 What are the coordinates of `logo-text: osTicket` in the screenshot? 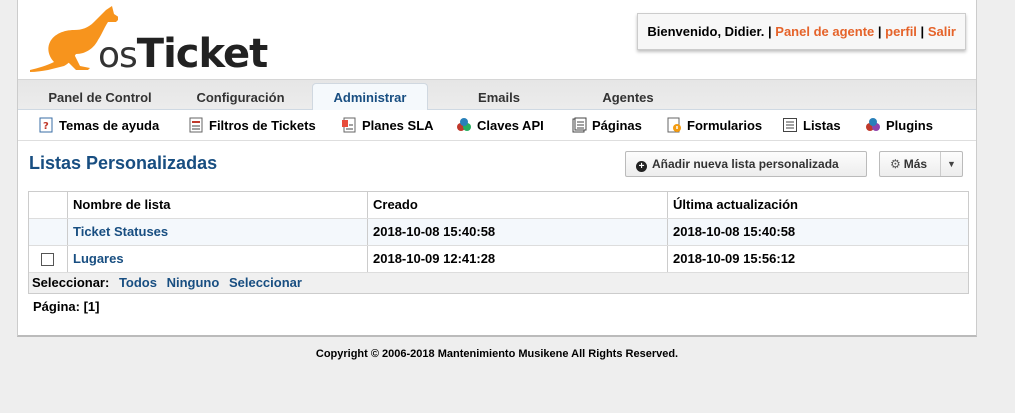 It's located at (183, 54).